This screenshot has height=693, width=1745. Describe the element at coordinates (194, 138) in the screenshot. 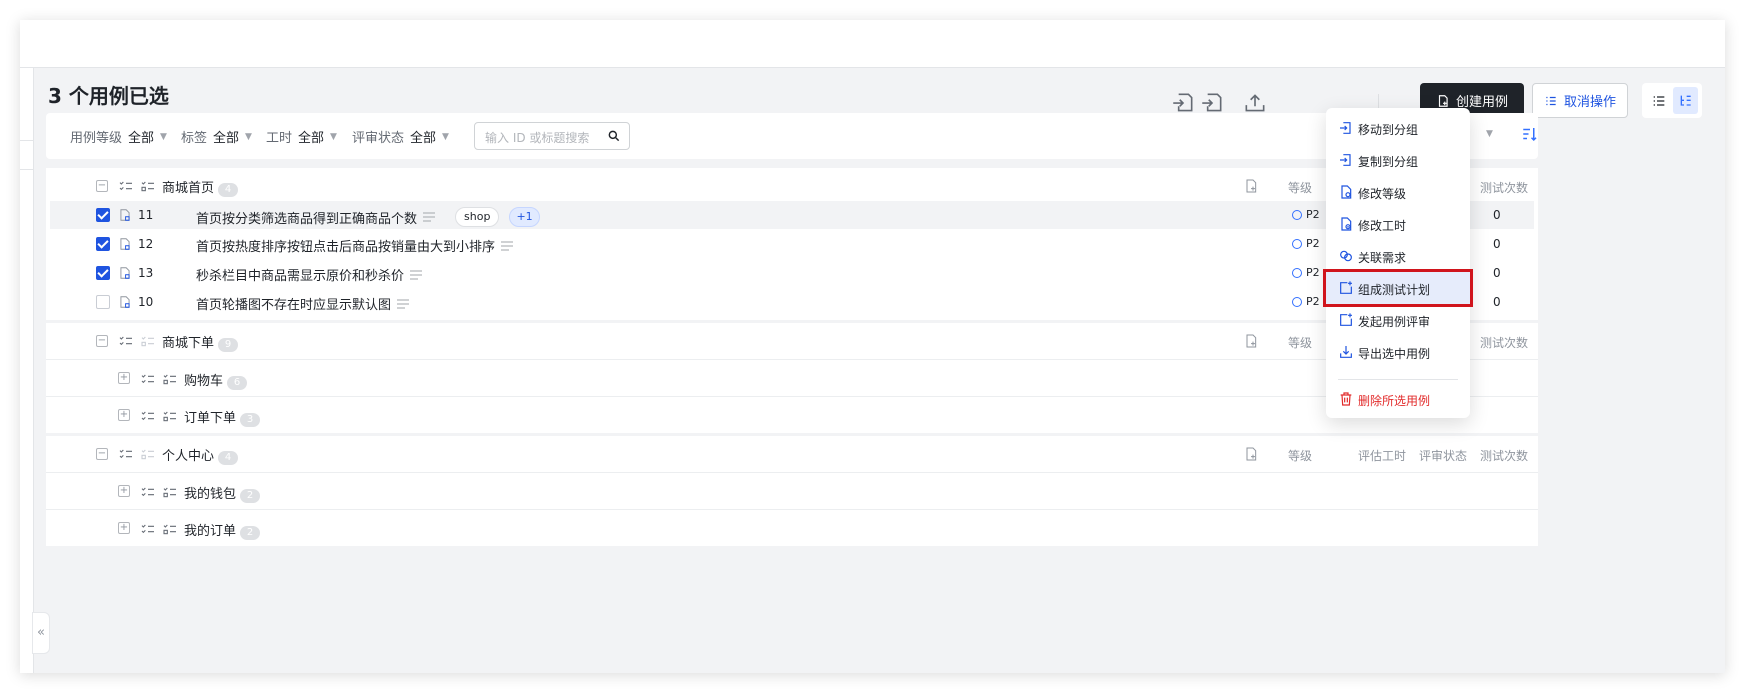

I see `filter-label: 标签` at that location.